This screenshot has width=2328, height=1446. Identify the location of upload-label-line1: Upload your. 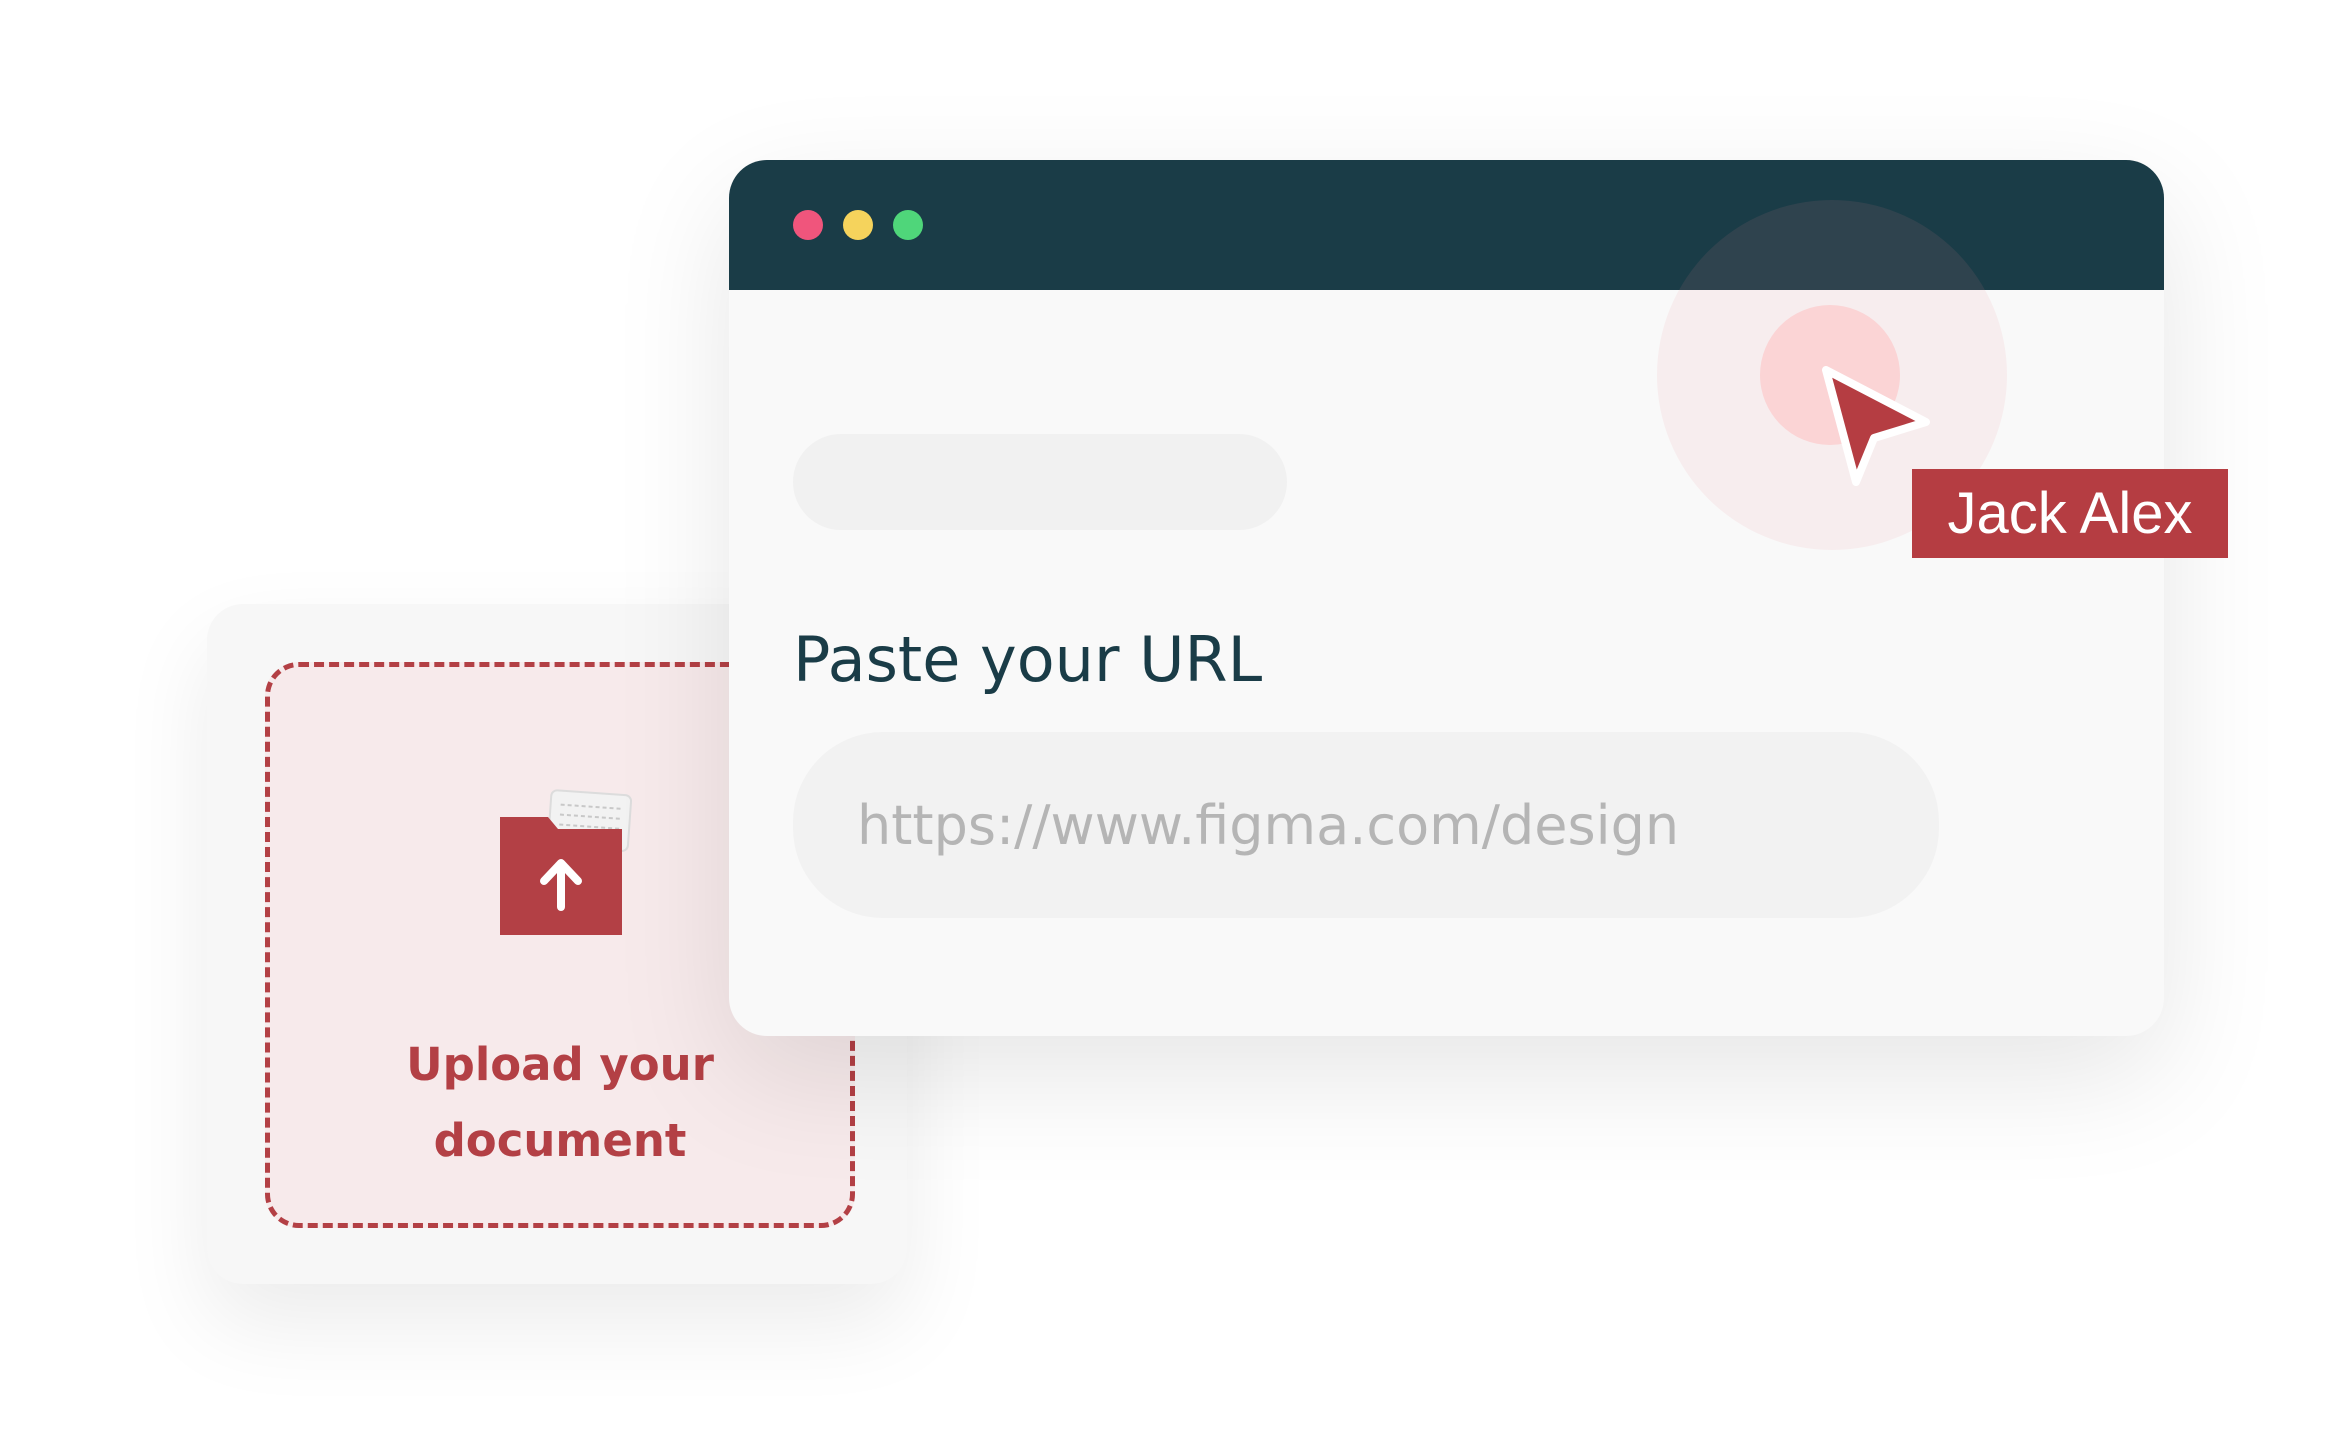
(560, 1064).